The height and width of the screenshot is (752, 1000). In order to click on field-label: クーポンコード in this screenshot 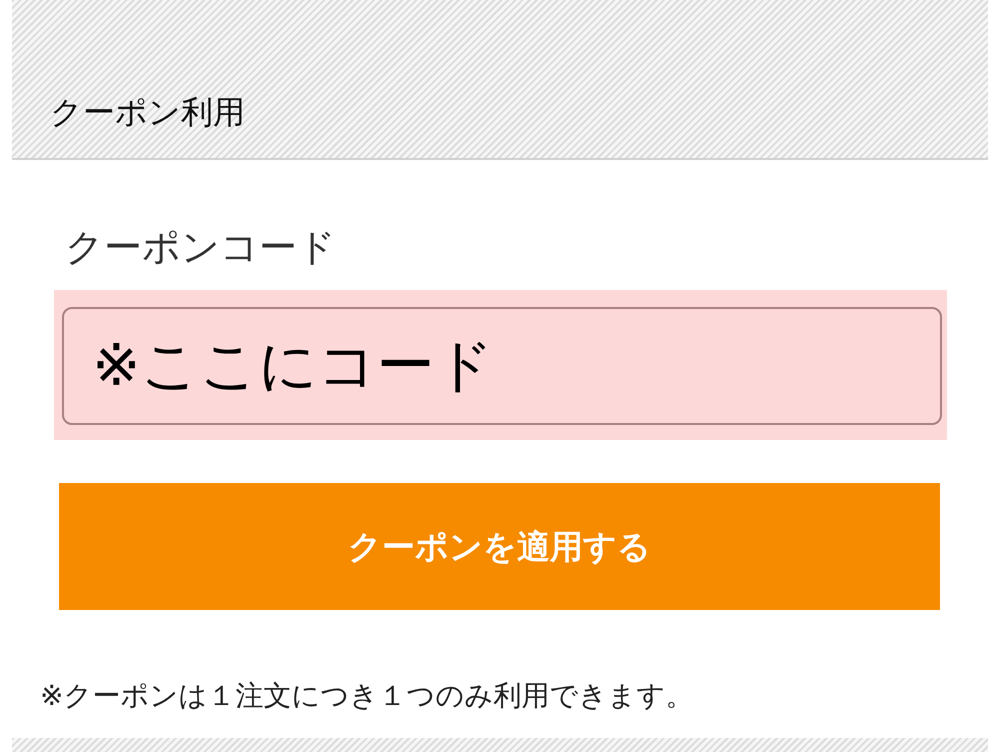, I will do `click(200, 247)`.